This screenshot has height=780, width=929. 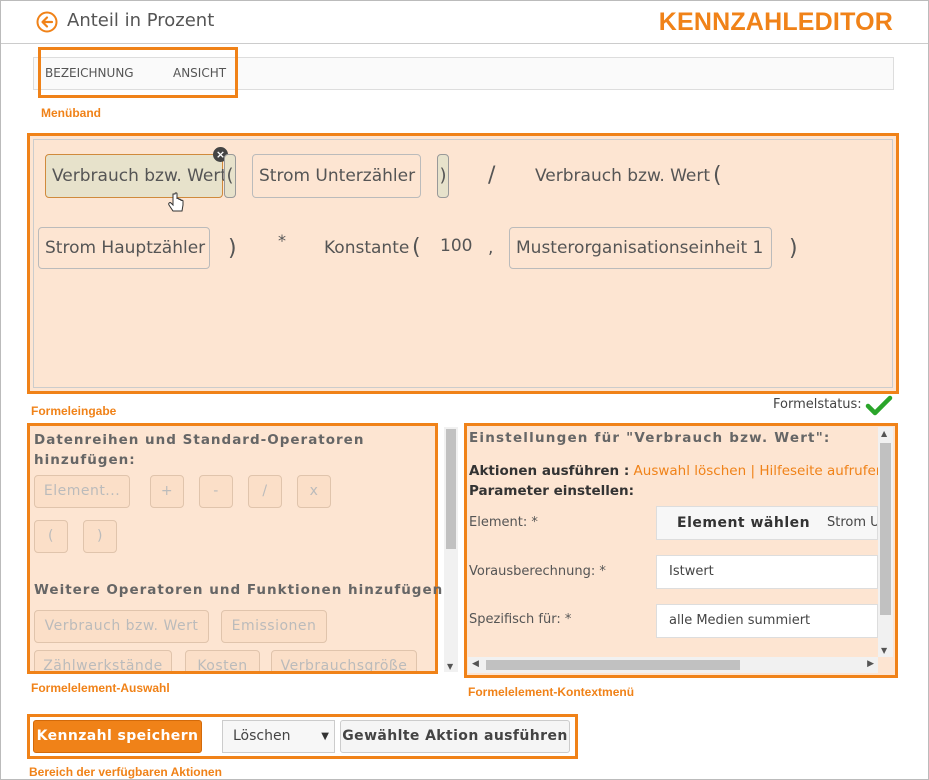 I want to click on context-actions-label: Aktionen ausführen :, so click(x=549, y=471).